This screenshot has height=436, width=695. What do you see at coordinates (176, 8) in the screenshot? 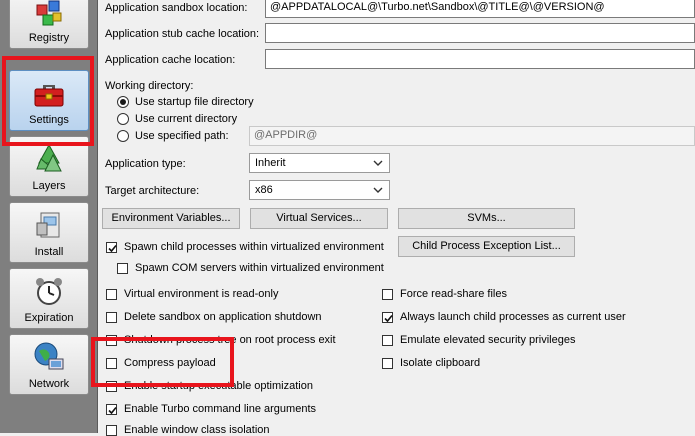
I see `sandbox-location-label: Application sandbox location:` at bounding box center [176, 8].